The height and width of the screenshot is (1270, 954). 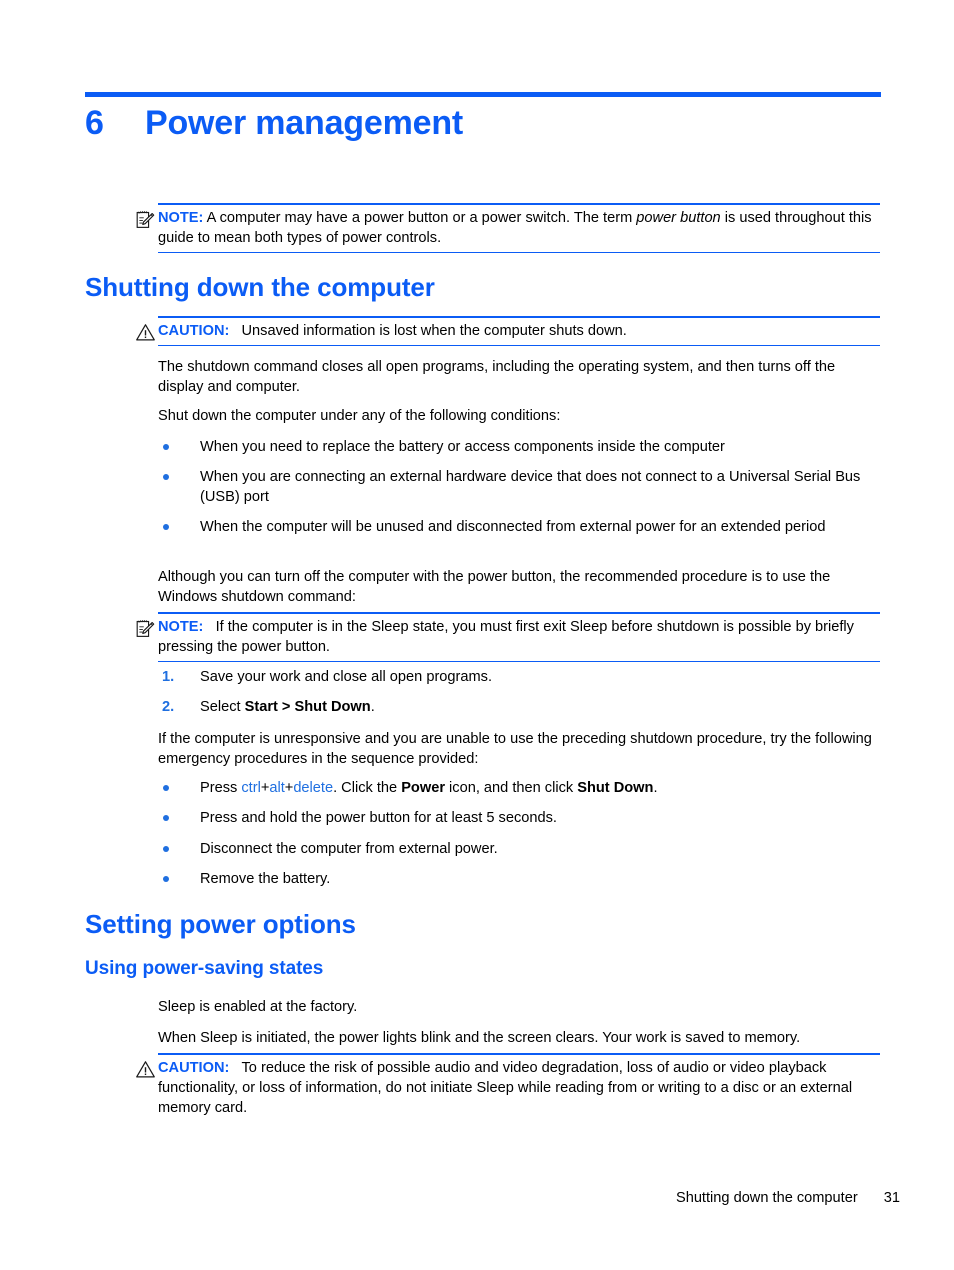 What do you see at coordinates (519, 879) in the screenshot?
I see `list-item: Remove the battery.` at bounding box center [519, 879].